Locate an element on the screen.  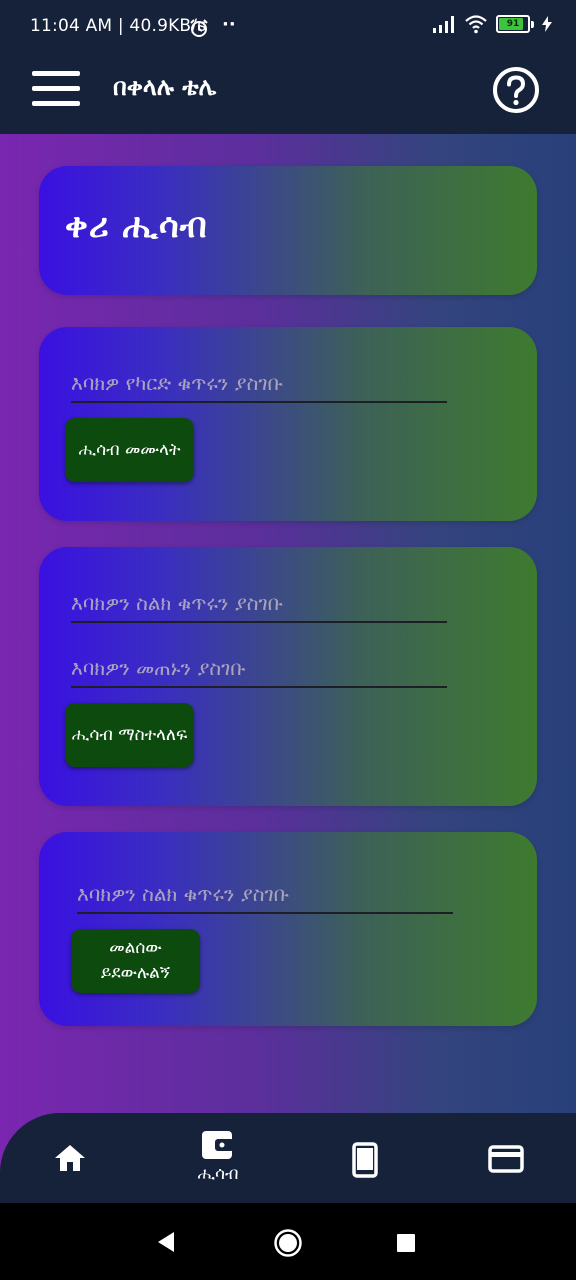
callback-request-button: መልሰው ይደውሉልኝ is located at coordinates (135, 961).